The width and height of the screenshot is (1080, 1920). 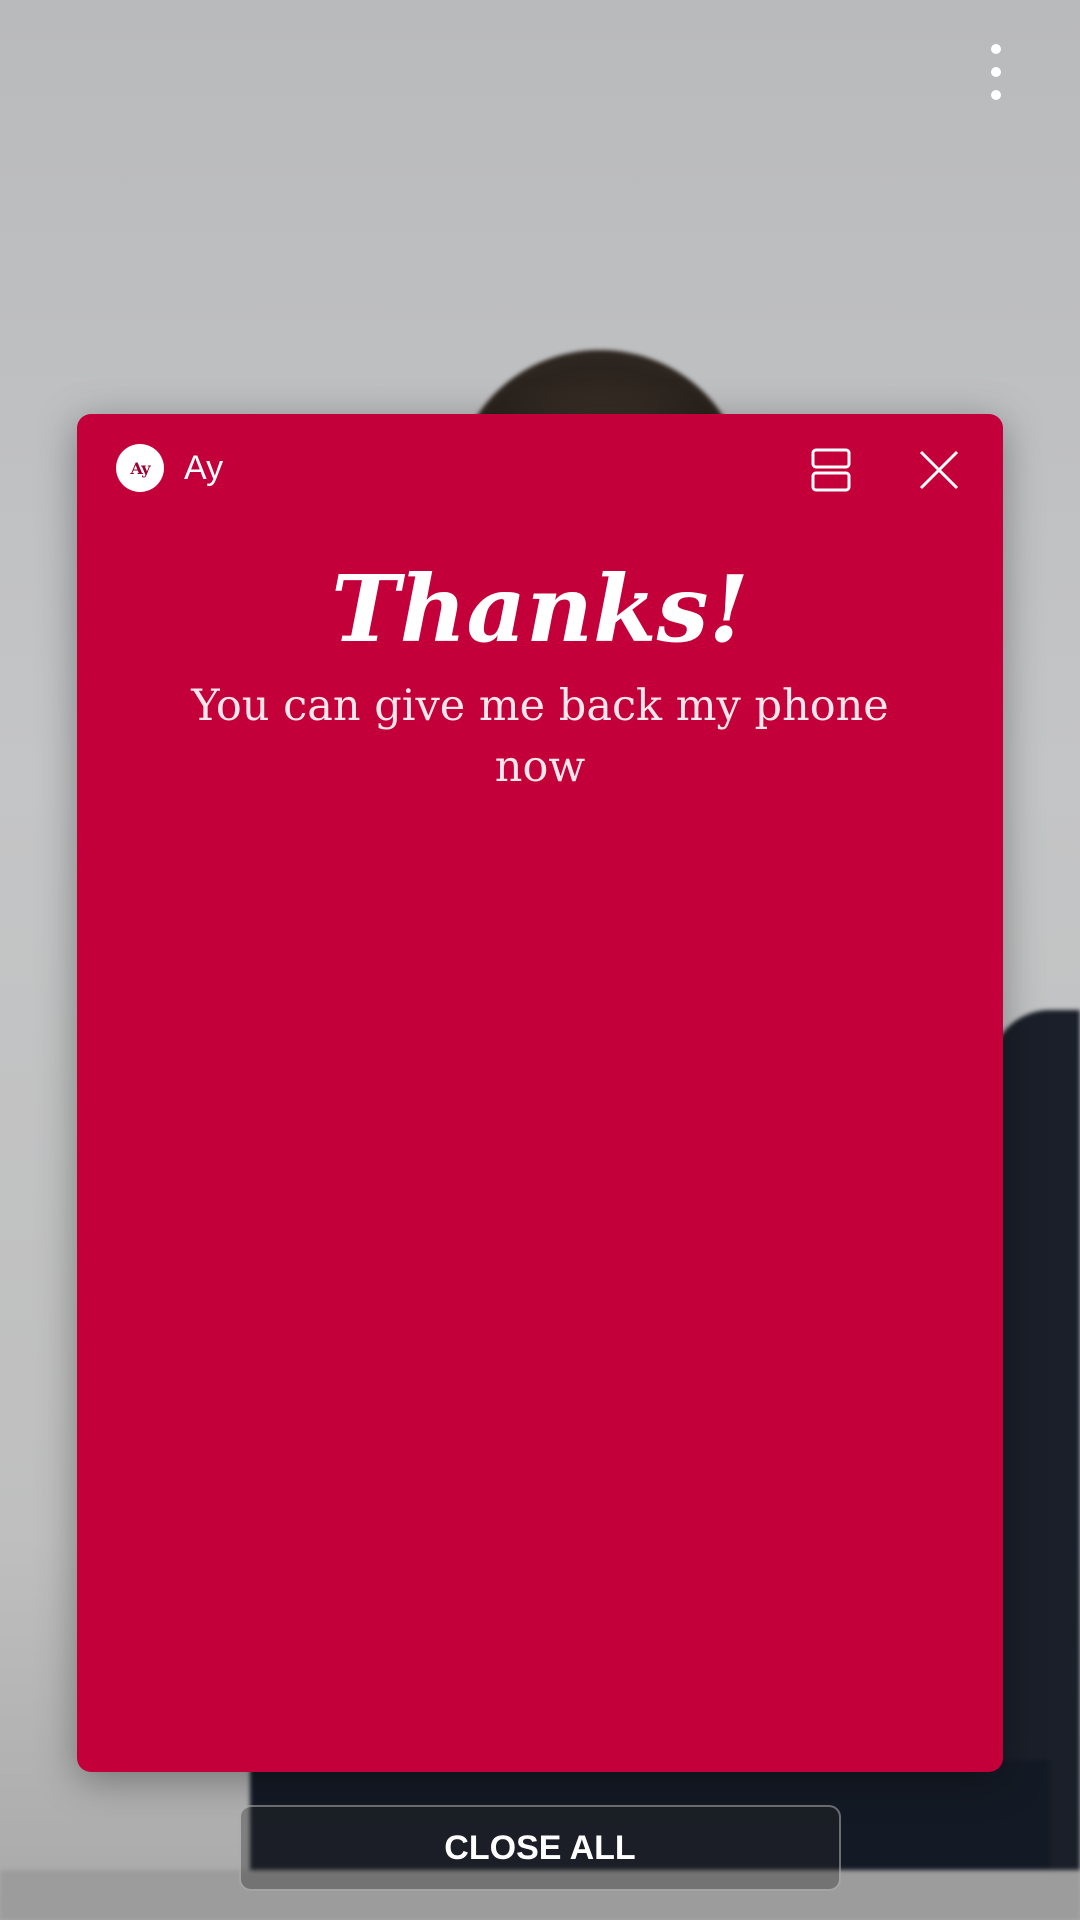 What do you see at coordinates (996, 72) in the screenshot?
I see `more-vert-icon` at bounding box center [996, 72].